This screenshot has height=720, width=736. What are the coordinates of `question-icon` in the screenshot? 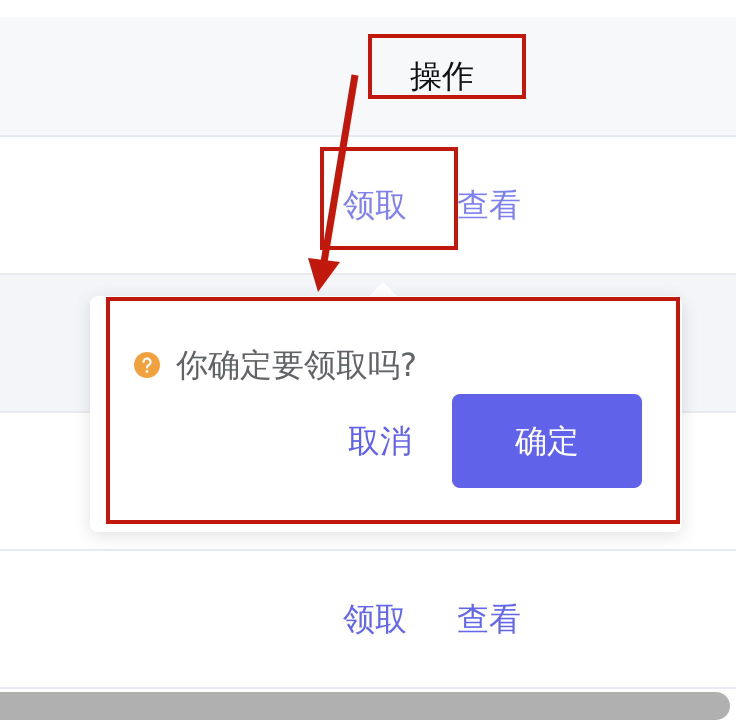 It's located at (147, 365).